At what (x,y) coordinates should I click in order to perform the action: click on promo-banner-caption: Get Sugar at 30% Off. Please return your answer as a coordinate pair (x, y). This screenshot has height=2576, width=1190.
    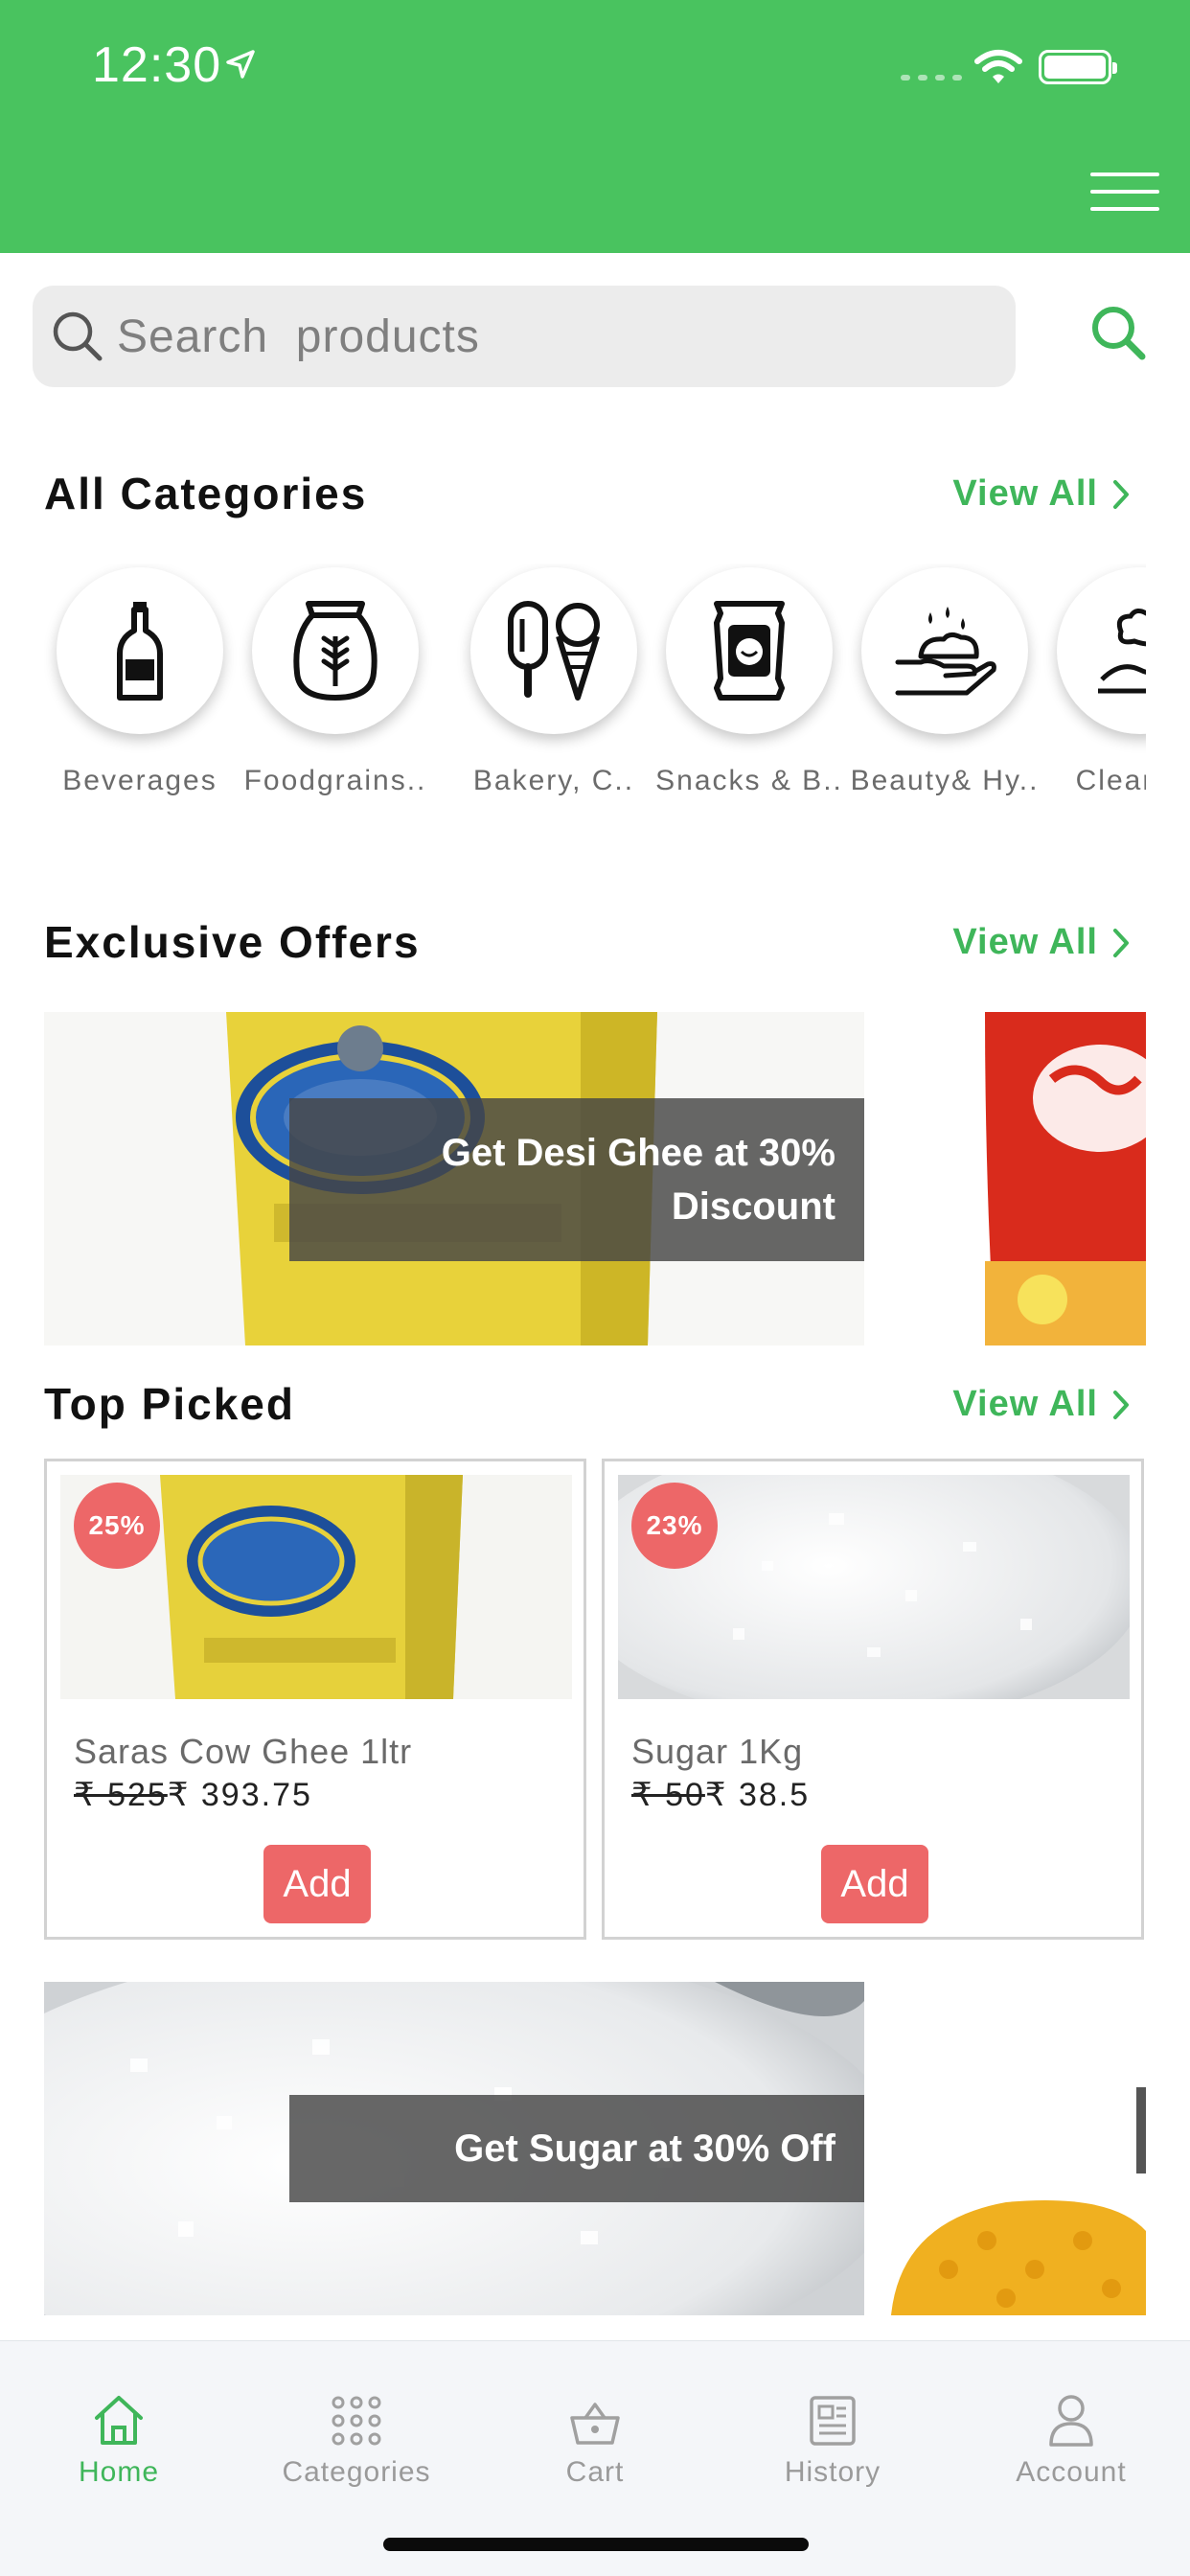
    Looking at the image, I should click on (576, 2148).